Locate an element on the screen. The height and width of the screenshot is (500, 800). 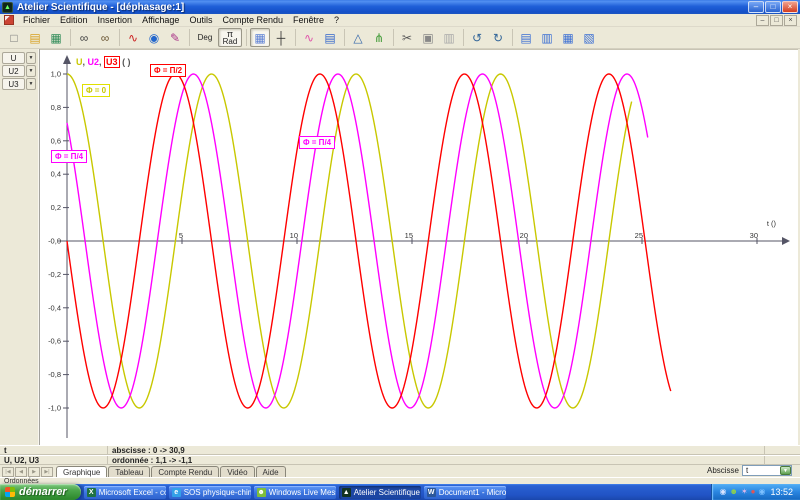
axes-button: ┼ is located at coordinates (281, 37).